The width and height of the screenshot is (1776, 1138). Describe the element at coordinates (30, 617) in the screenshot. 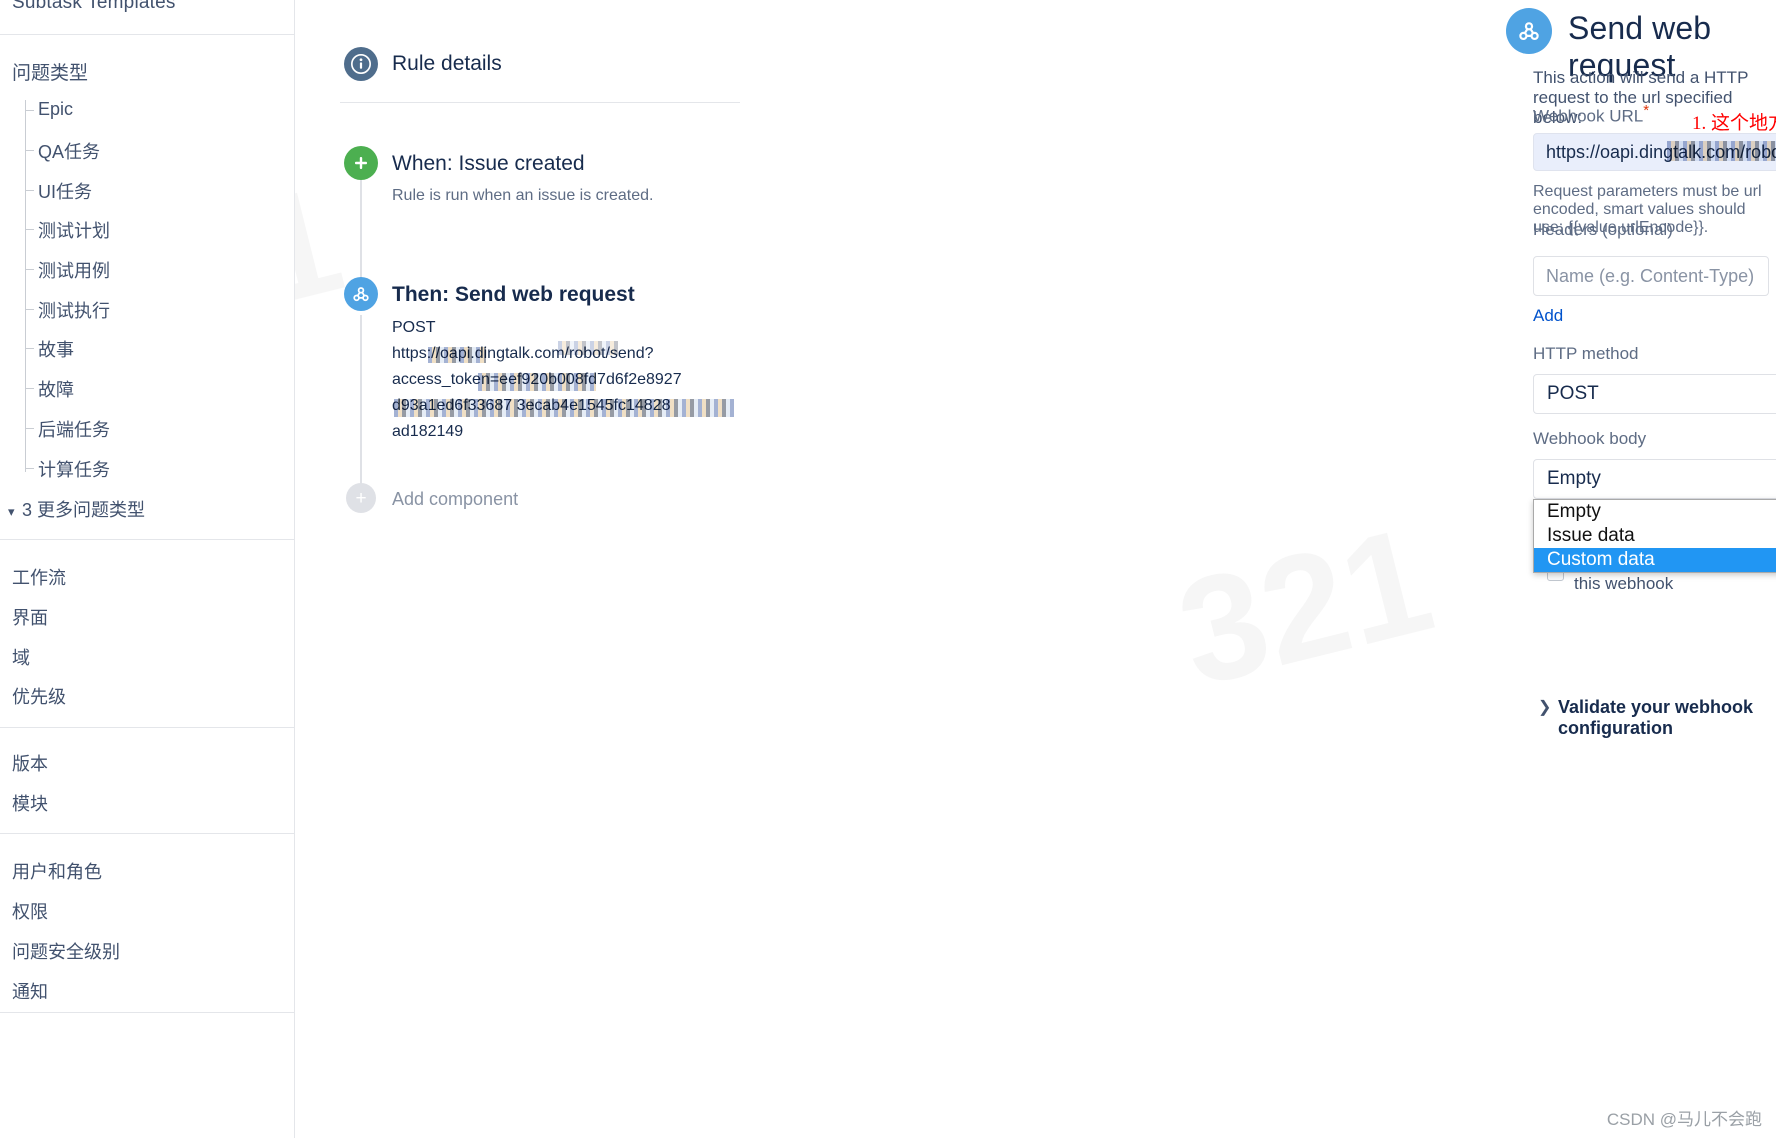

I see `sidebar-item-screens: 界面` at that location.